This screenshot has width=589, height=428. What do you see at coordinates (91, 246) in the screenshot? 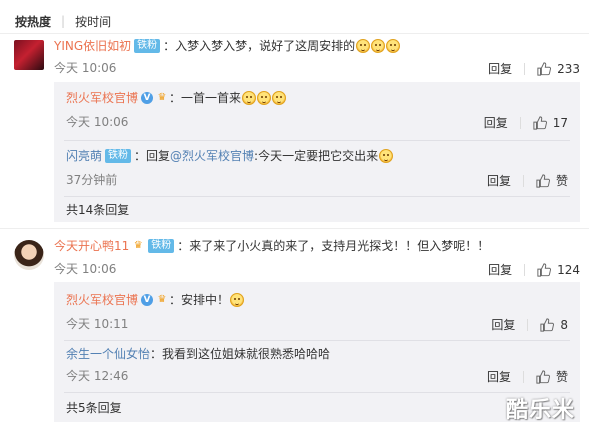
I see `username: 今天开心鸭11` at bounding box center [91, 246].